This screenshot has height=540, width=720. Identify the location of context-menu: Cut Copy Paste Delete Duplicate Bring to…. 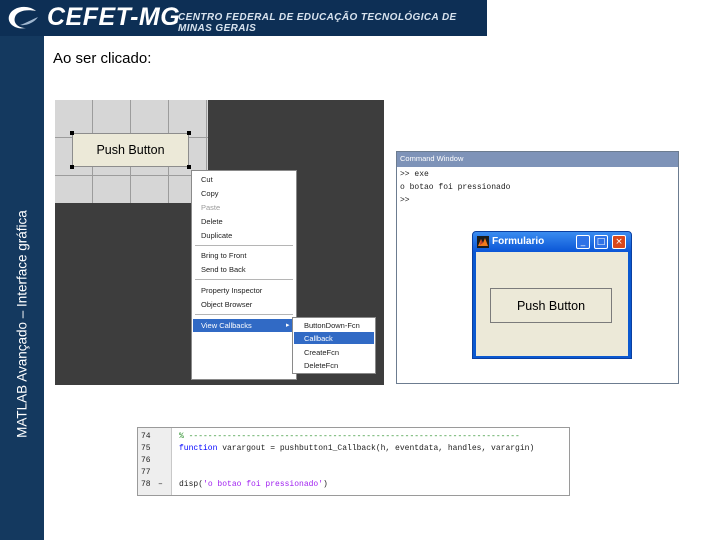
(244, 275).